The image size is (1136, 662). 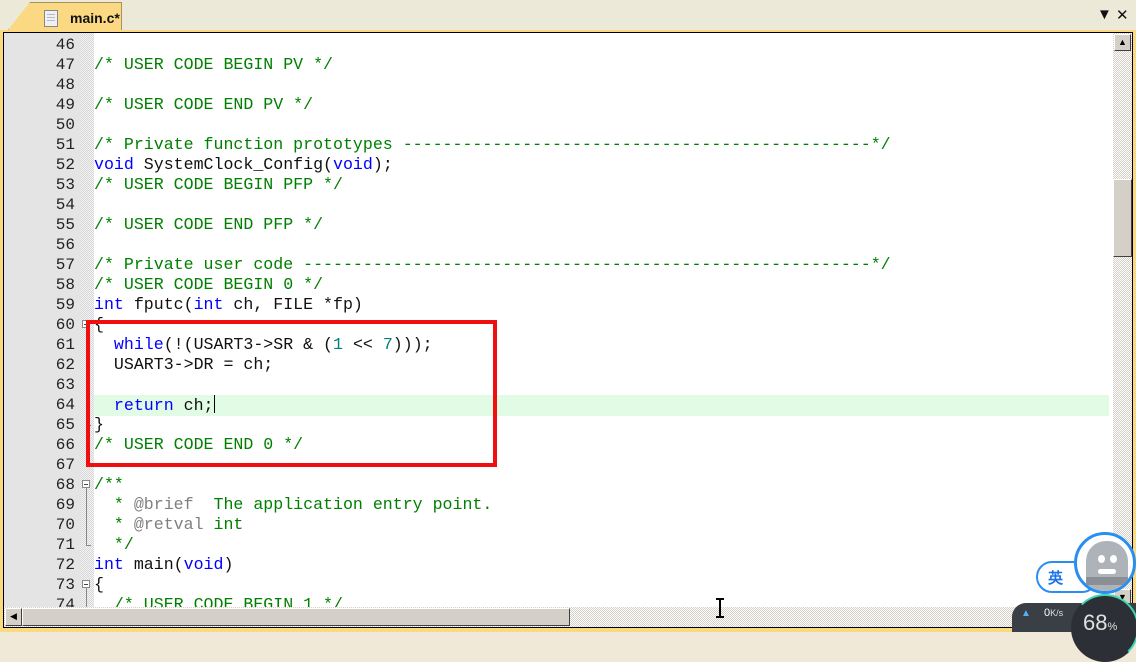 I want to click on code-line: 64 return ch;, so click(x=556, y=405).